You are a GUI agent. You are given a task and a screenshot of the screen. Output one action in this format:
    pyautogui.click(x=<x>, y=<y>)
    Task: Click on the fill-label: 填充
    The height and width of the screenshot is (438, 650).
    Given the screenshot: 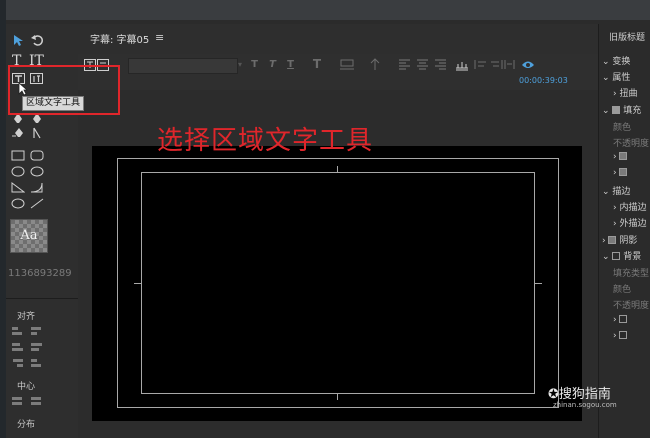 What is the action you would take?
    pyautogui.click(x=632, y=111)
    